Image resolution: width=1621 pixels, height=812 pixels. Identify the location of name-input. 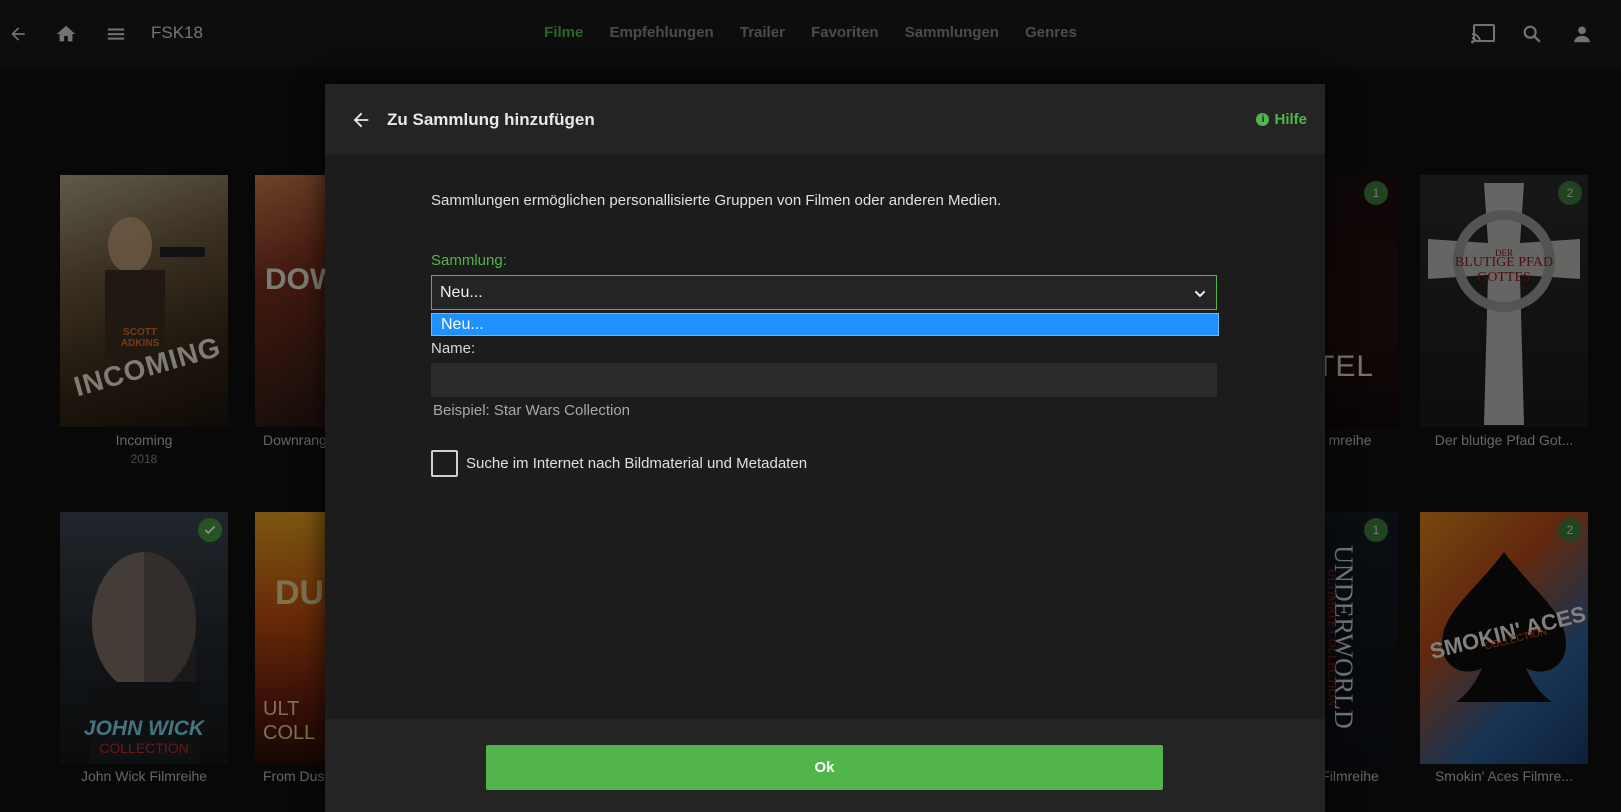
(824, 380).